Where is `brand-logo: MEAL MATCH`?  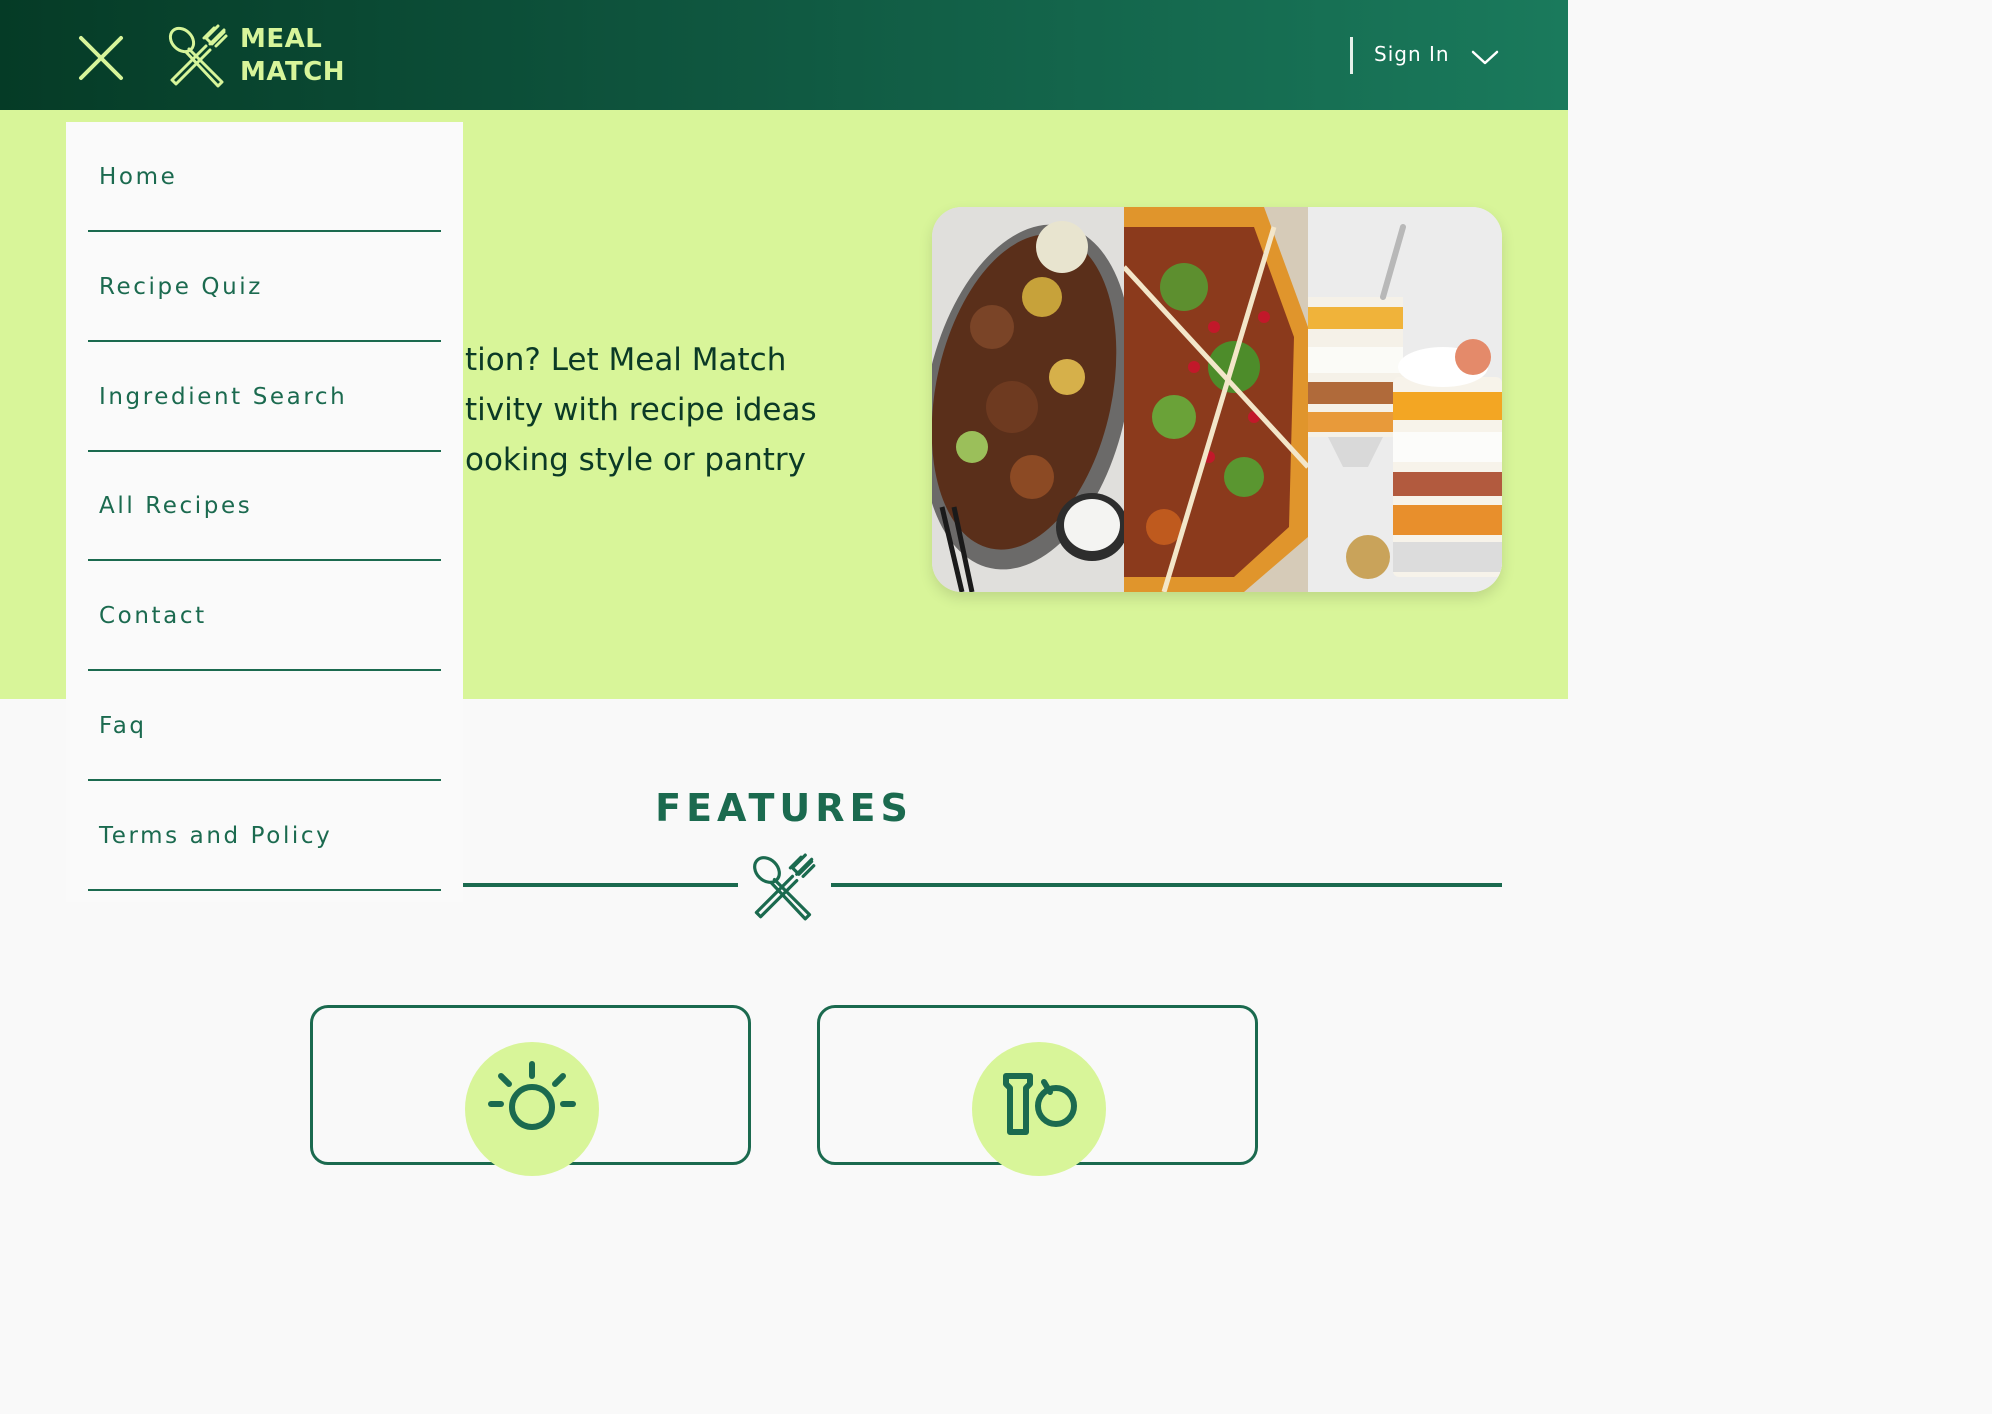
brand-logo: MEAL MATCH is located at coordinates (255, 56).